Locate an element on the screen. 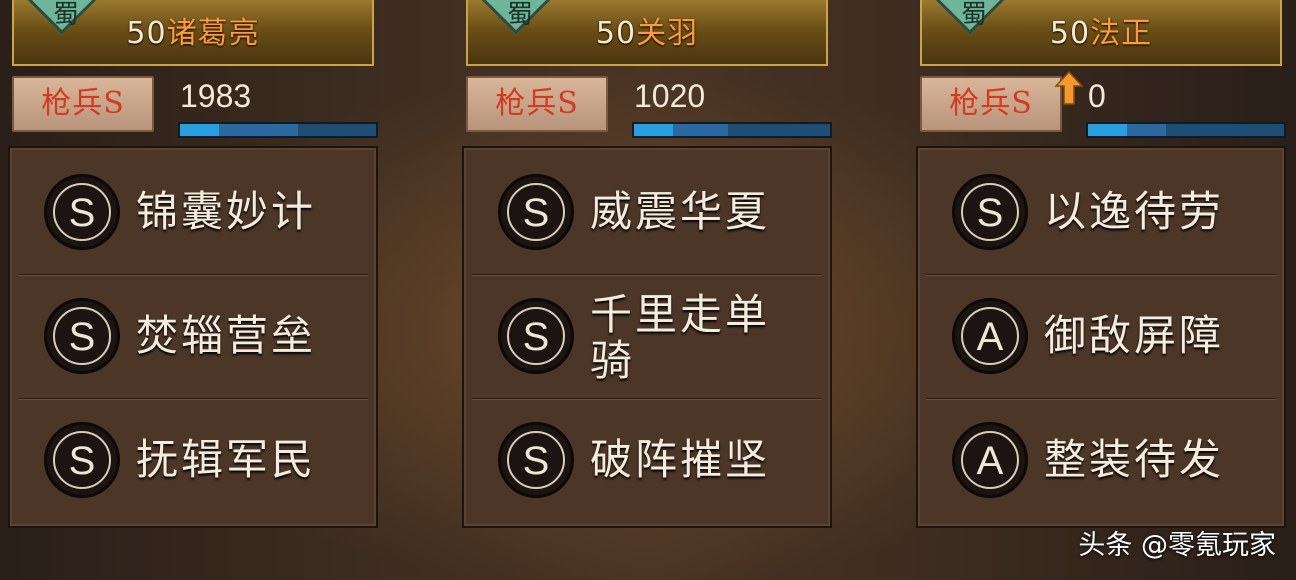  skill-name: 以逸待劳 is located at coordinates (1134, 211).